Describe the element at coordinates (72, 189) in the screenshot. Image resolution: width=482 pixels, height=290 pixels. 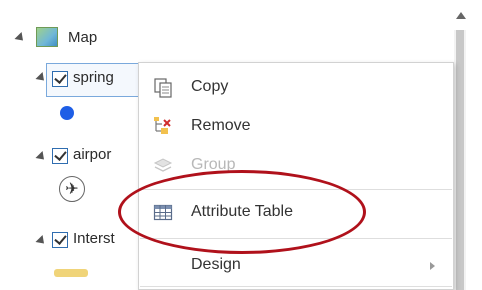
I see `airplane-icon: ✈` at that location.